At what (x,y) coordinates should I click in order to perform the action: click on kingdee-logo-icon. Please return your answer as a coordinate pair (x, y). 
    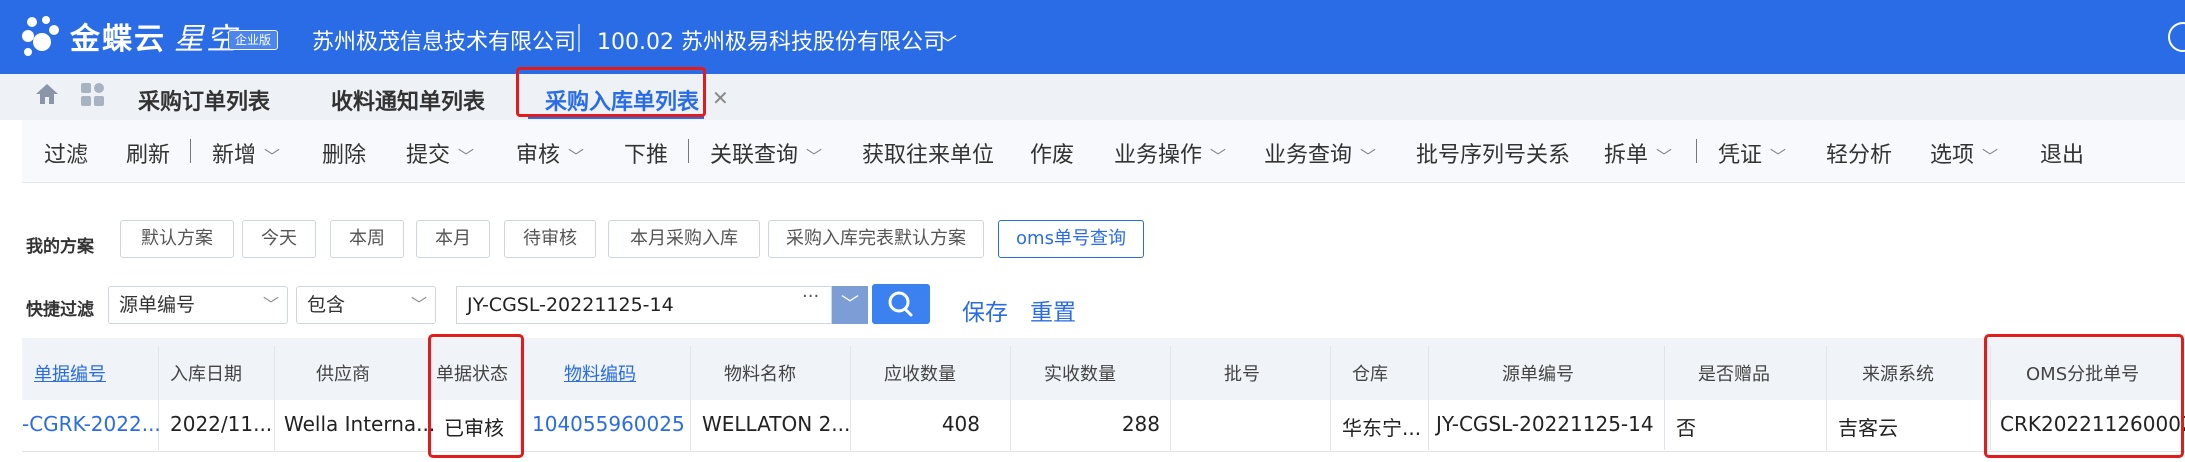
    Looking at the image, I should click on (40, 36).